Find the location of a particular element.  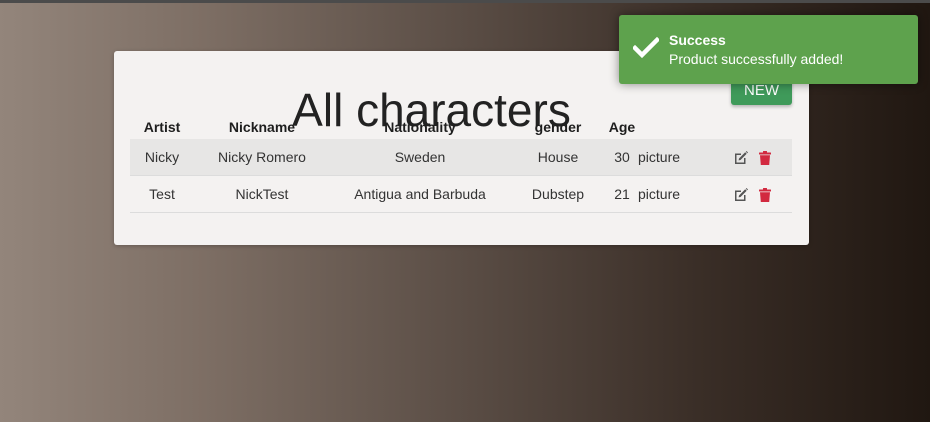

cell-gender: Dubstep is located at coordinates (558, 194).